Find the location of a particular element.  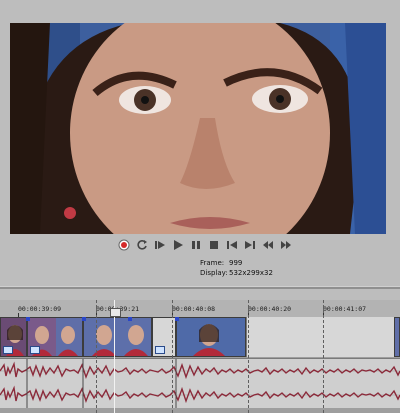

panel-divider is located at coordinates (200, 287).